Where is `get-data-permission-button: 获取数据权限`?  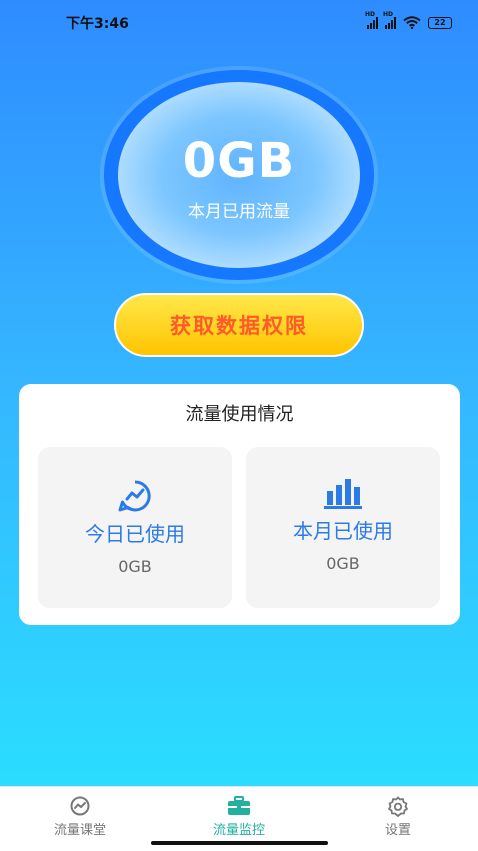
get-data-permission-button: 获取数据权限 is located at coordinates (239, 325).